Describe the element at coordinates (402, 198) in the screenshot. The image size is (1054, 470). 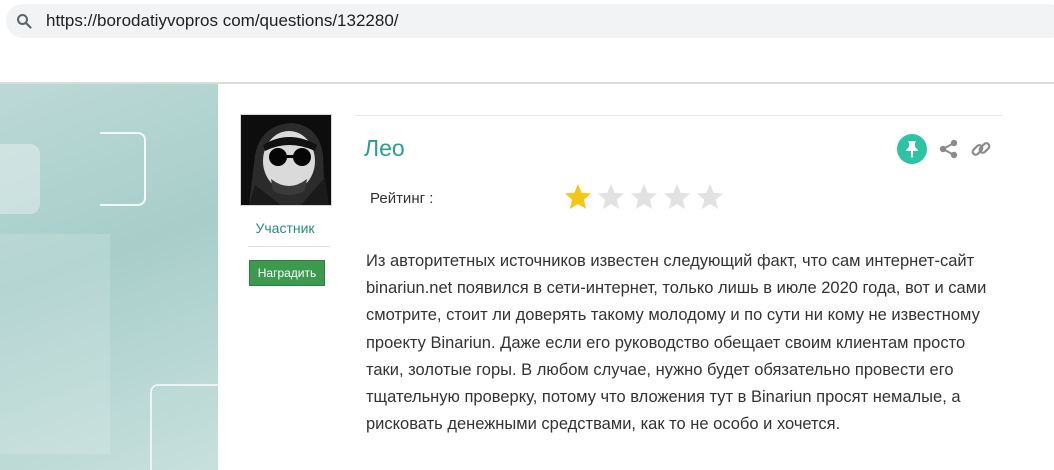
I see `rating-label: Рейтинг :` at that location.